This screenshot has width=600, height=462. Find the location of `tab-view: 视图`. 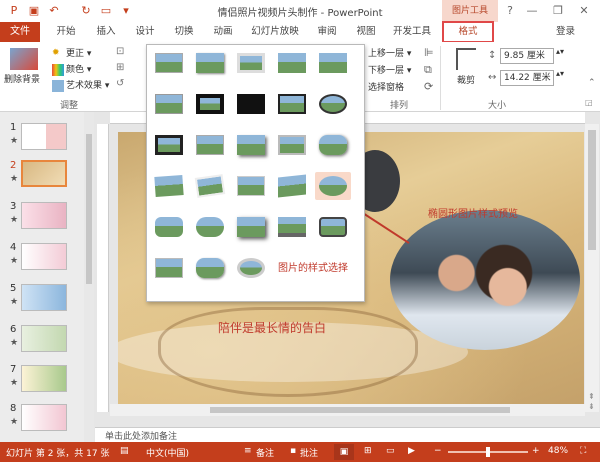

tab-view: 视图 is located at coordinates (366, 32).